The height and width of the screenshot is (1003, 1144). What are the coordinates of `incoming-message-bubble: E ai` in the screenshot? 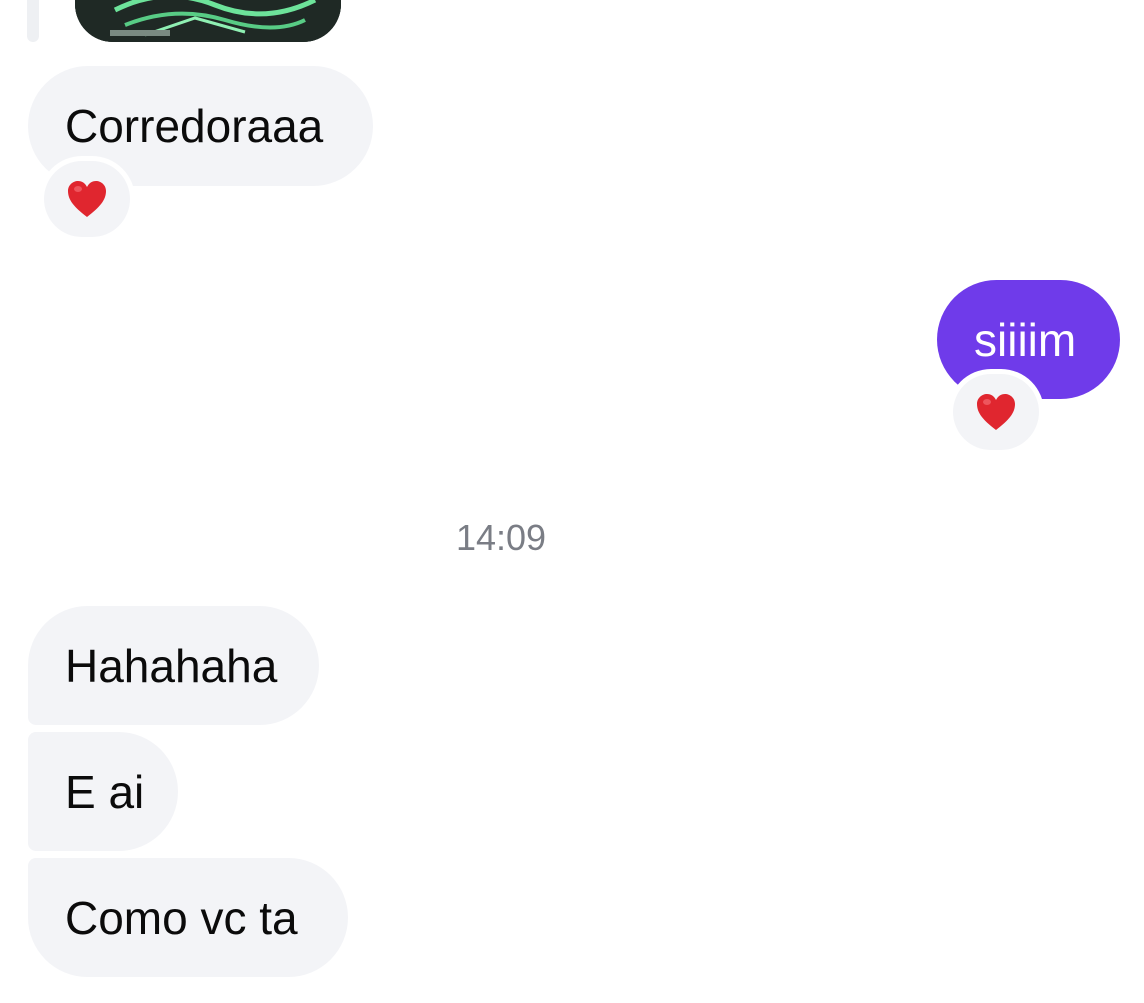 It's located at (103, 791).